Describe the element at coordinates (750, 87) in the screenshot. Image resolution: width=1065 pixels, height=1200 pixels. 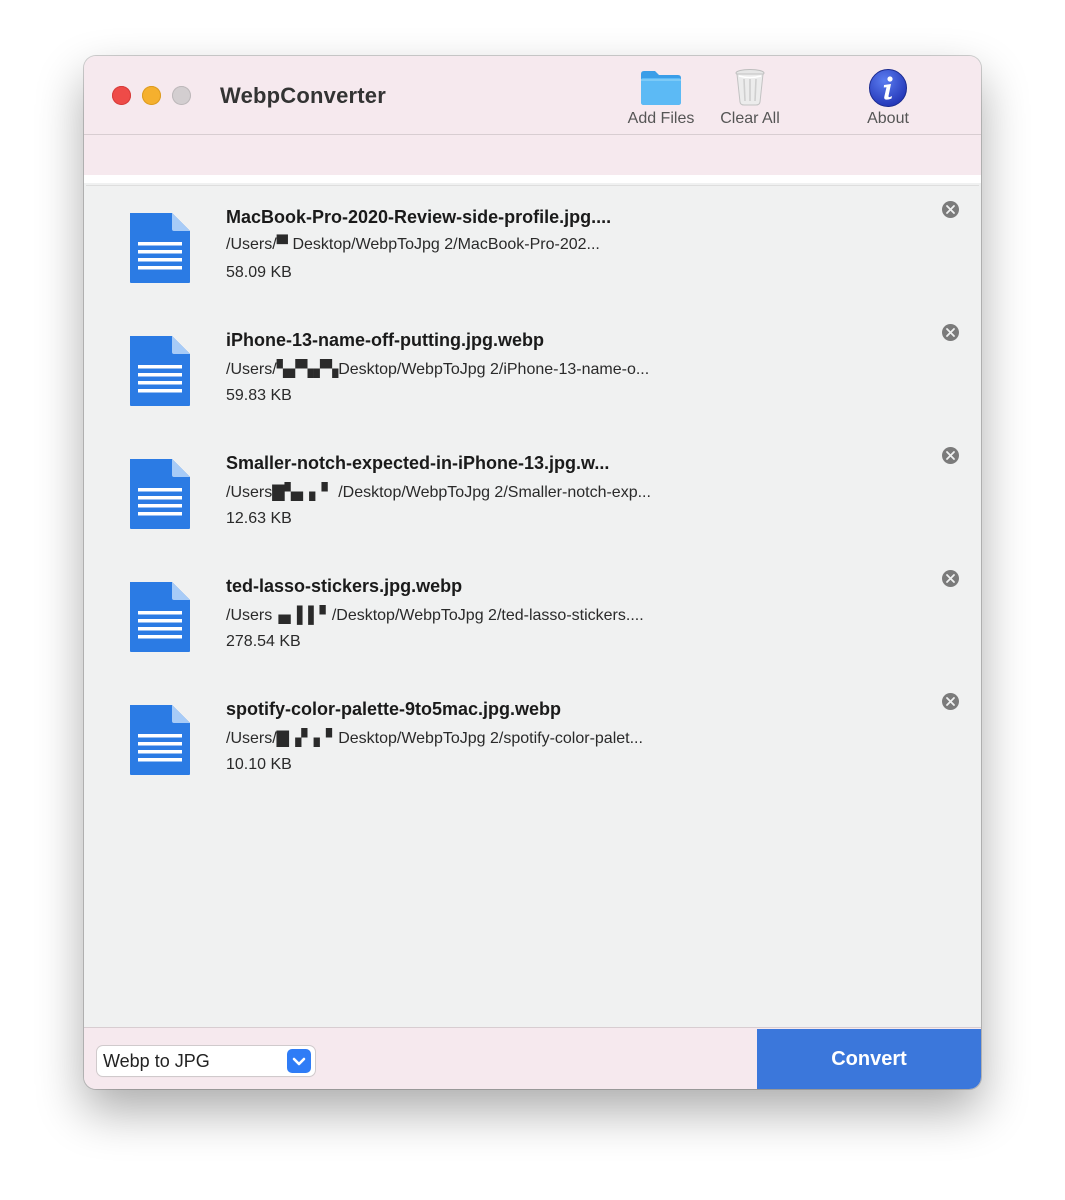
I see `trash-icon` at that location.